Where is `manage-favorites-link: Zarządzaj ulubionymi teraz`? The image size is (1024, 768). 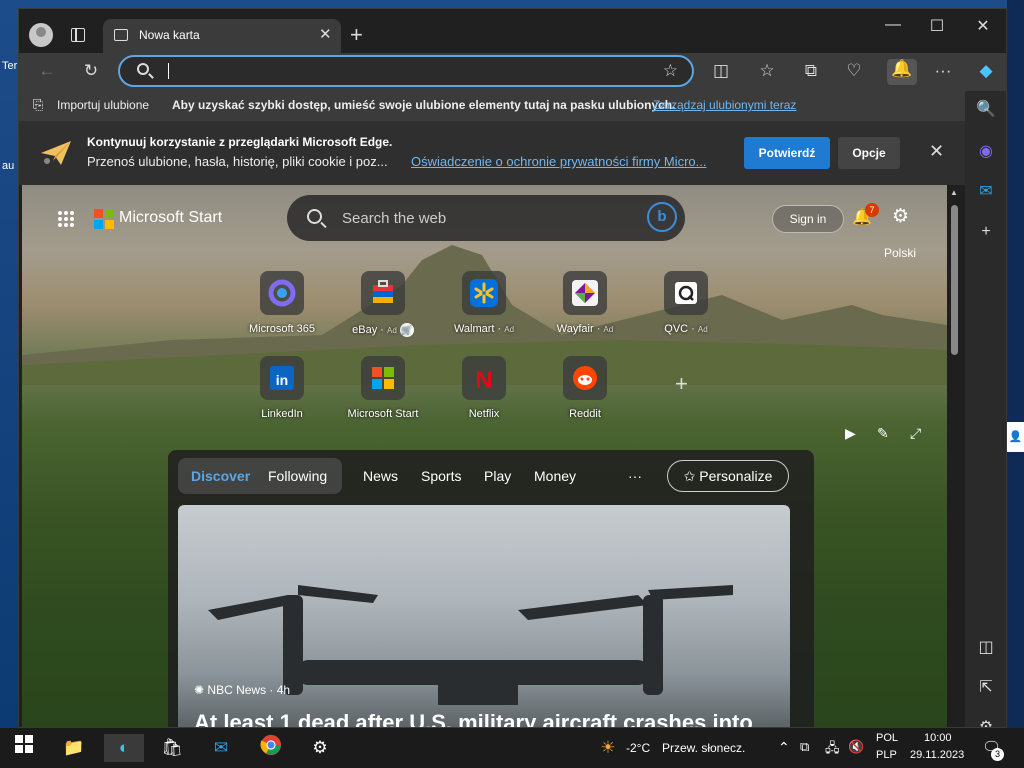 manage-favorites-link: Zarządzaj ulubionymi teraz is located at coordinates (724, 105).